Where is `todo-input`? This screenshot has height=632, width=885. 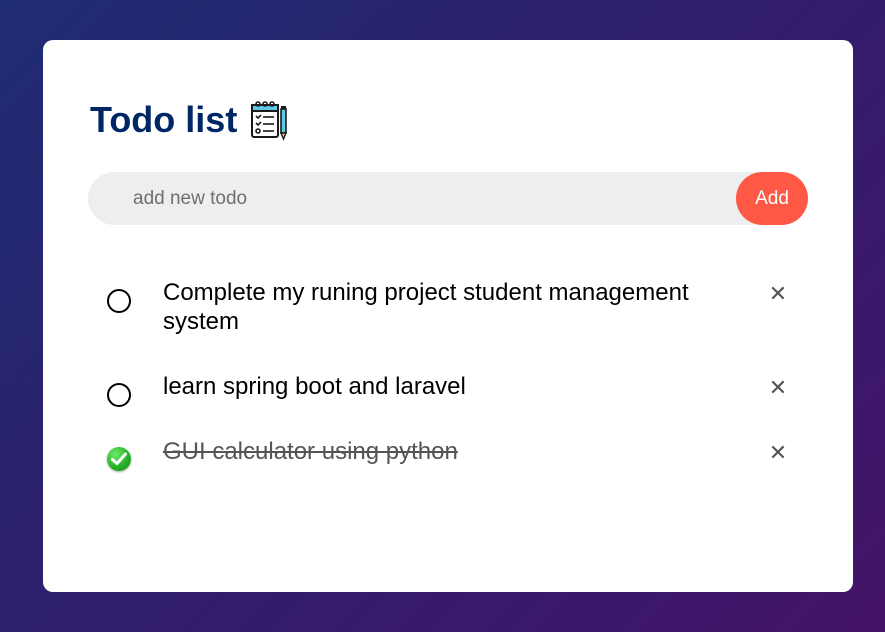 todo-input is located at coordinates (412, 198).